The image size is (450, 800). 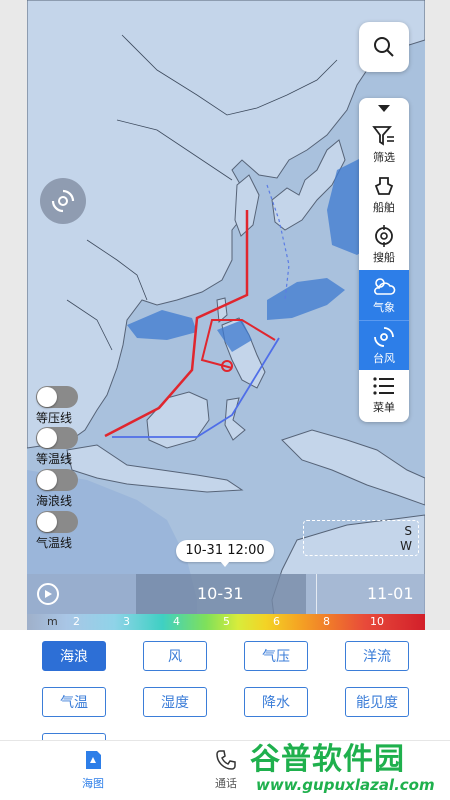 I want to click on air-temp-toggle, so click(x=57, y=522).